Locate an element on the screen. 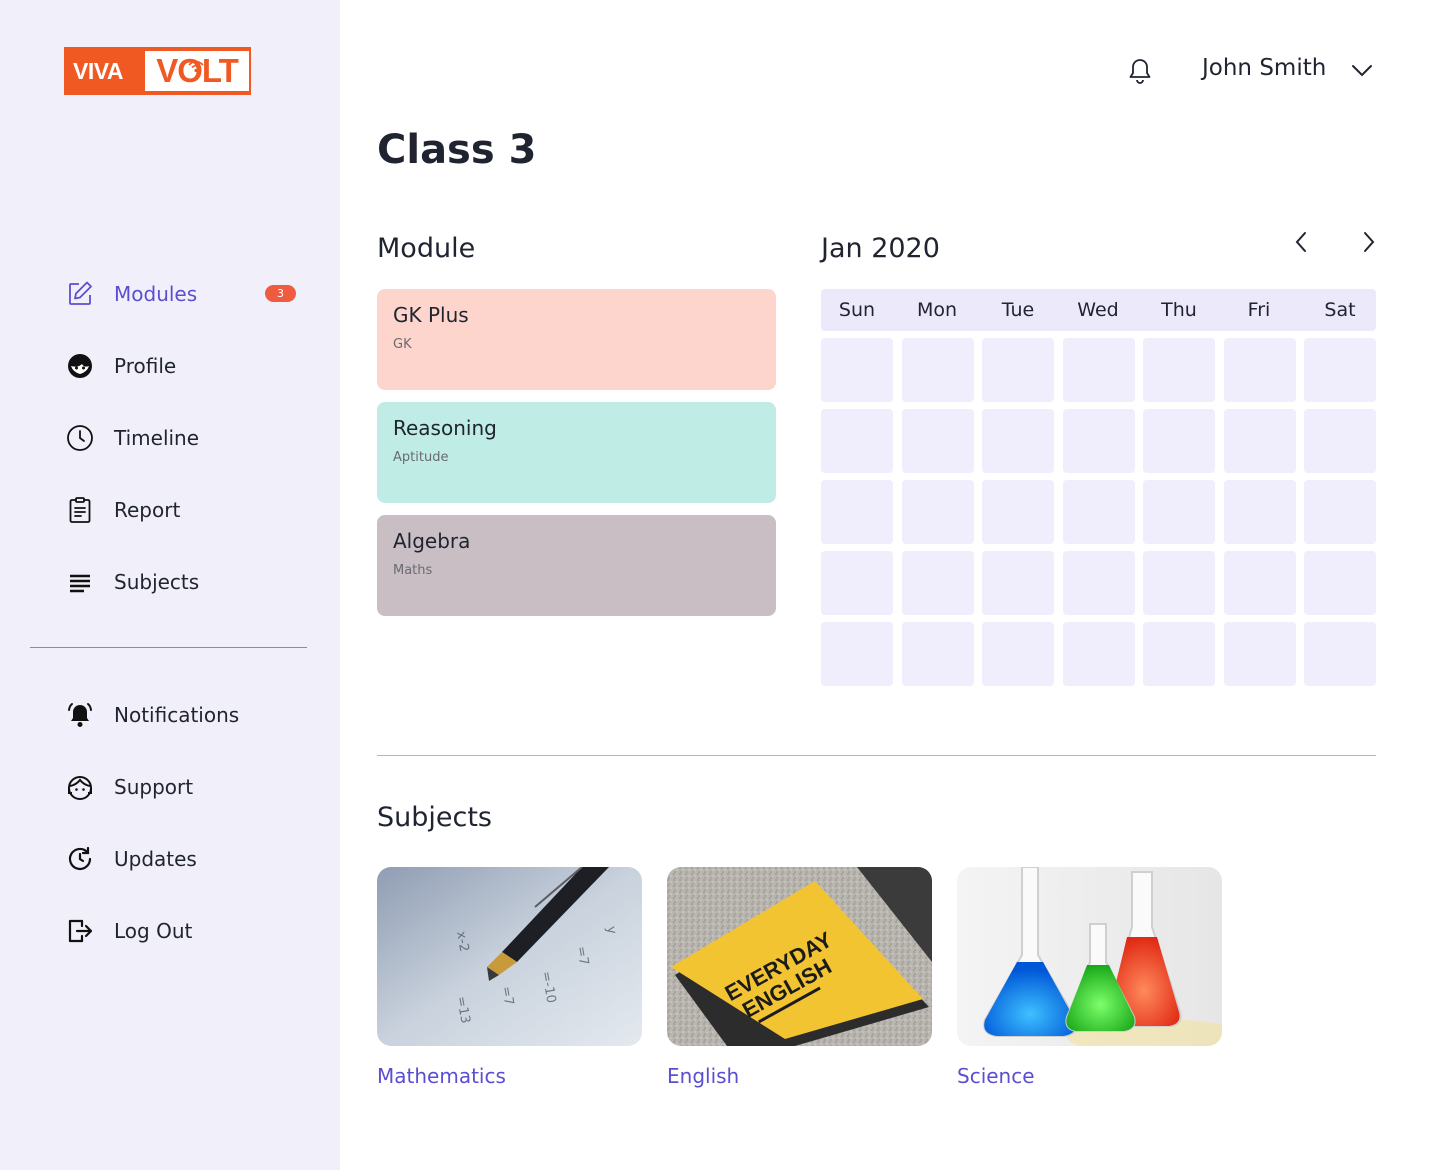  user-name: John Smith is located at coordinates (1264, 68).